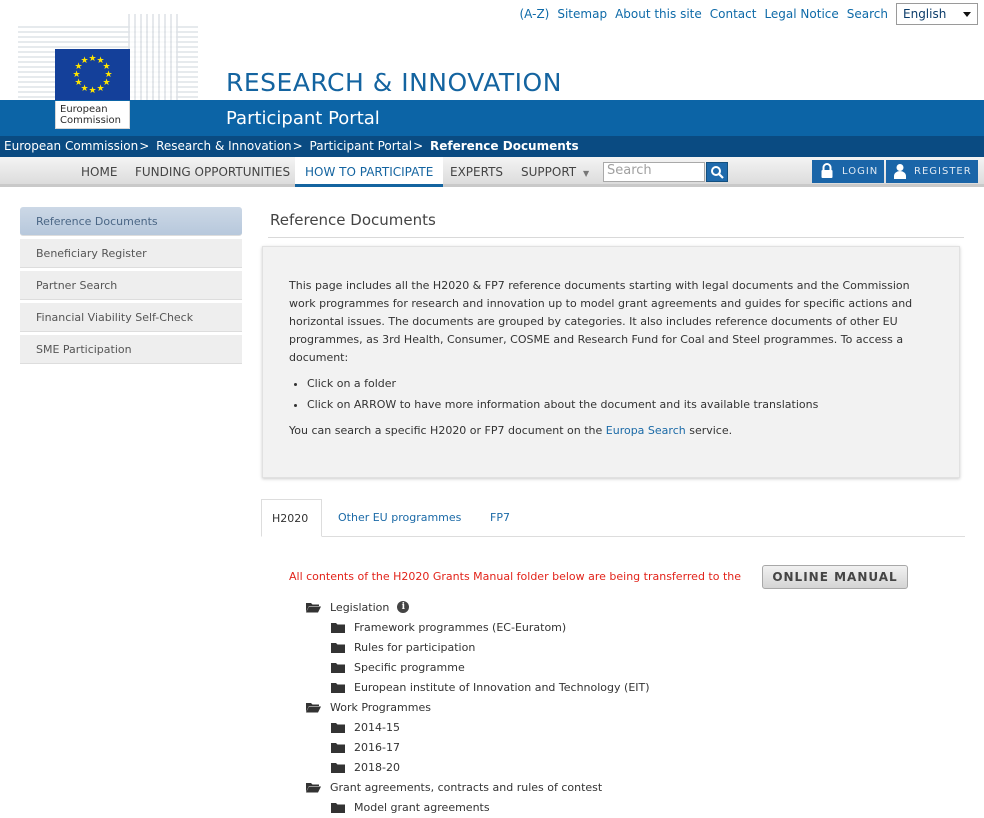 This screenshot has width=984, height=818. I want to click on login-button: LOGIN, so click(848, 171).